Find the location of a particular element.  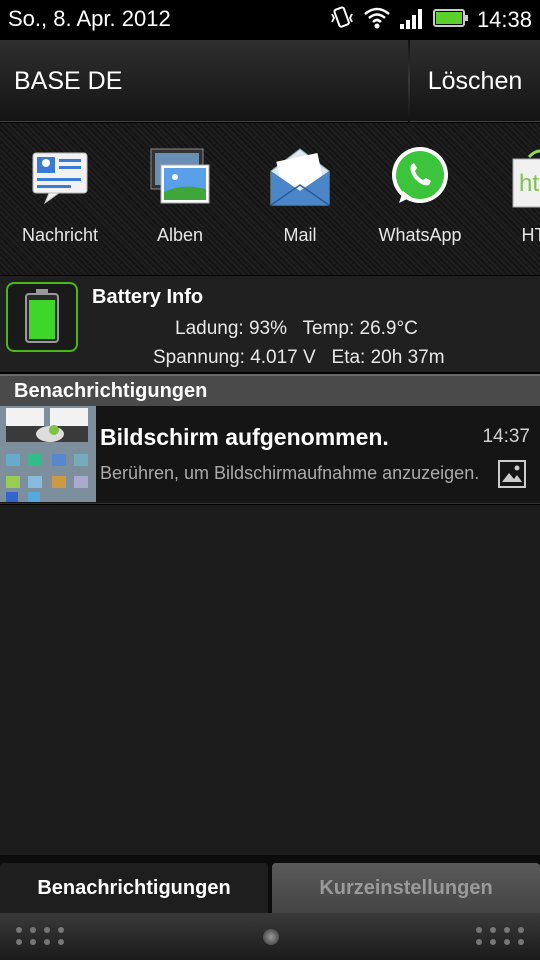

message-icon is located at coordinates (60, 178).